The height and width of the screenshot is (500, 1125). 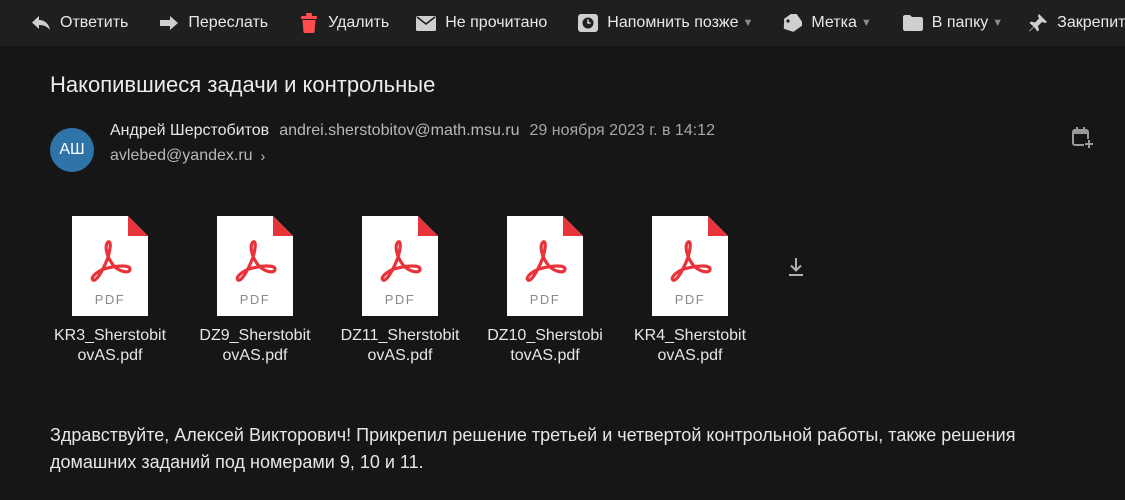 What do you see at coordinates (622, 130) in the screenshot?
I see `message-date: 29 ноября 2023 г. в 14:12` at bounding box center [622, 130].